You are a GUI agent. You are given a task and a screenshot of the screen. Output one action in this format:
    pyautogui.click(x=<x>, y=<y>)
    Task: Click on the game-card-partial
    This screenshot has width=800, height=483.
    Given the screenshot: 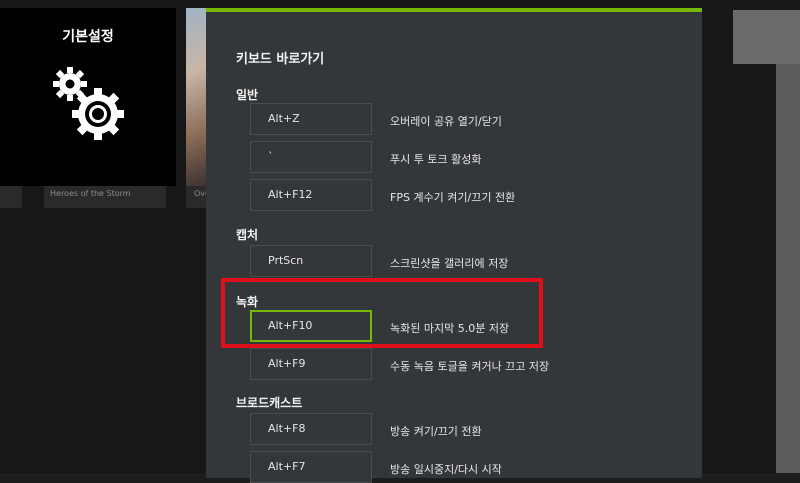 What is the action you would take?
    pyautogui.click(x=11, y=197)
    